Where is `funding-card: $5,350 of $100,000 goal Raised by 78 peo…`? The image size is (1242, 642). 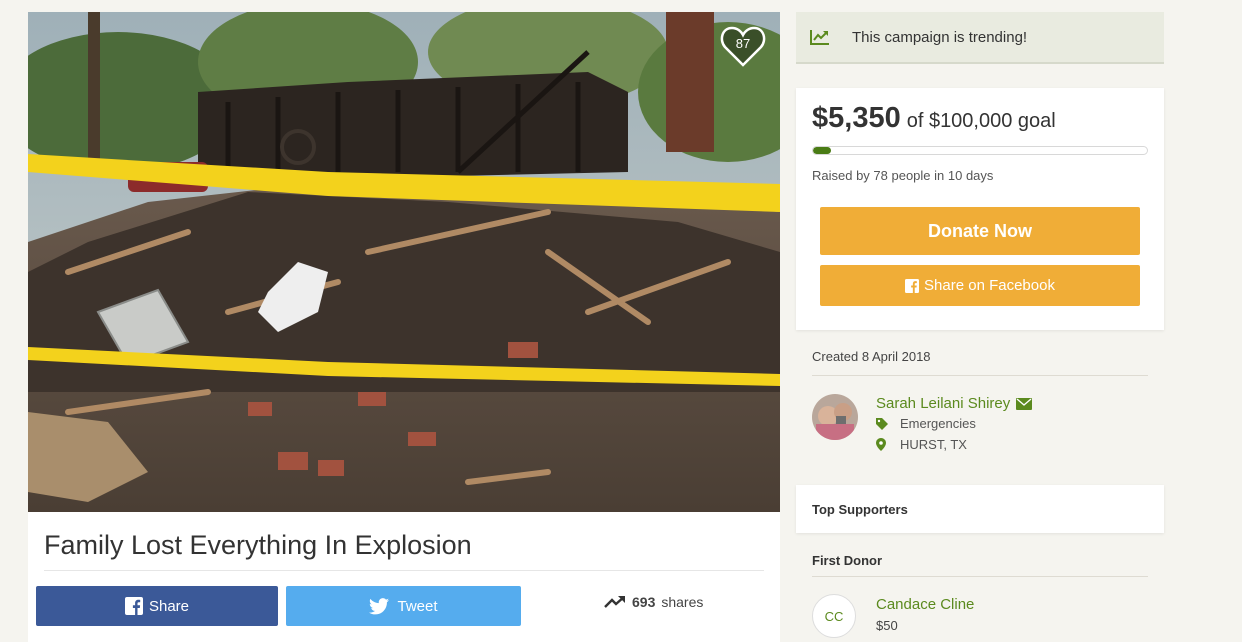
funding-card: $5,350 of $100,000 goal Raised by 78 peo… is located at coordinates (980, 209).